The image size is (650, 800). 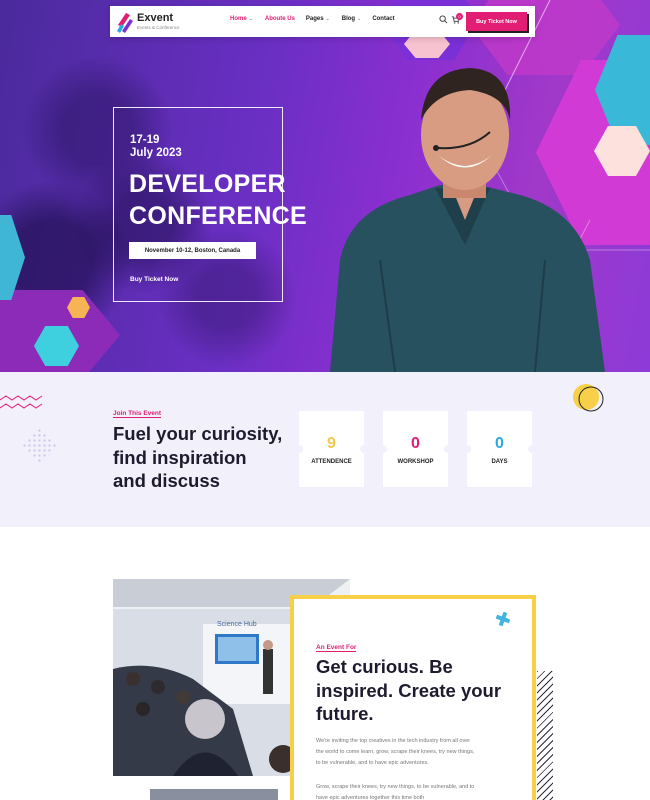 I want to click on circle-decoration, so click(x=588, y=398).